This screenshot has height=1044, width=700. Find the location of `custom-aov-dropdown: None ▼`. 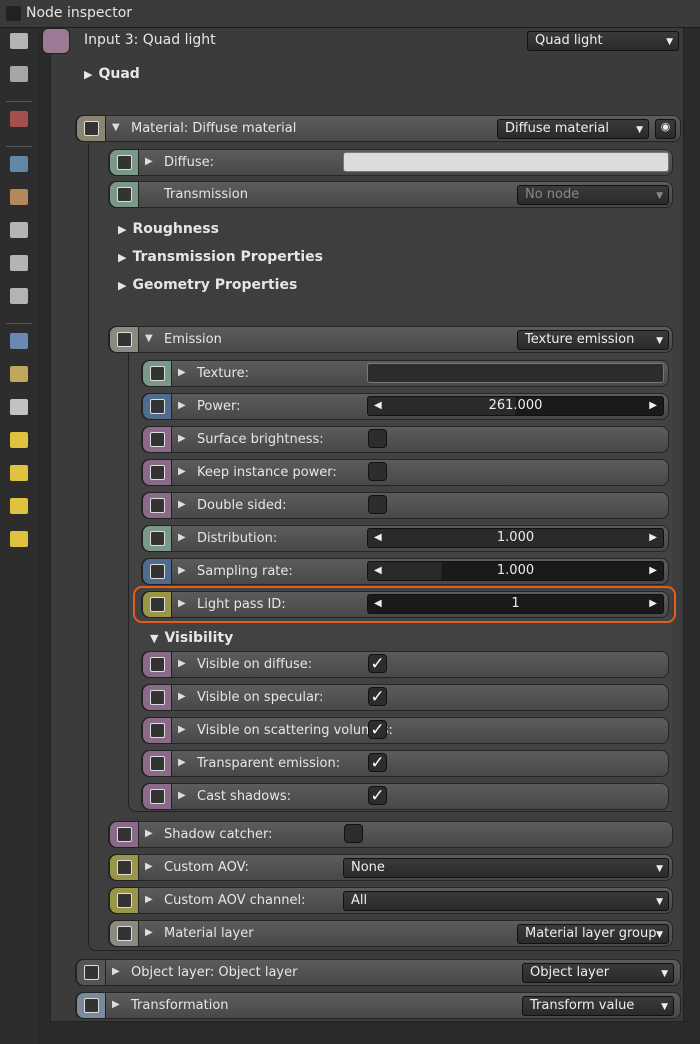

custom-aov-dropdown: None ▼ is located at coordinates (506, 868).